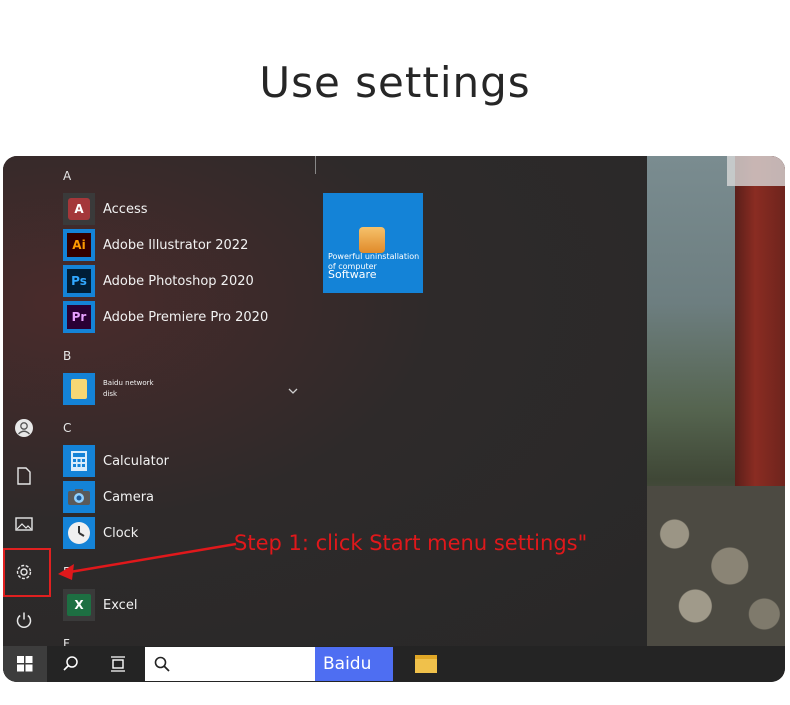 The height and width of the screenshot is (705, 790). Describe the element at coordinates (24, 428) in the screenshot. I see `user-icon` at that location.